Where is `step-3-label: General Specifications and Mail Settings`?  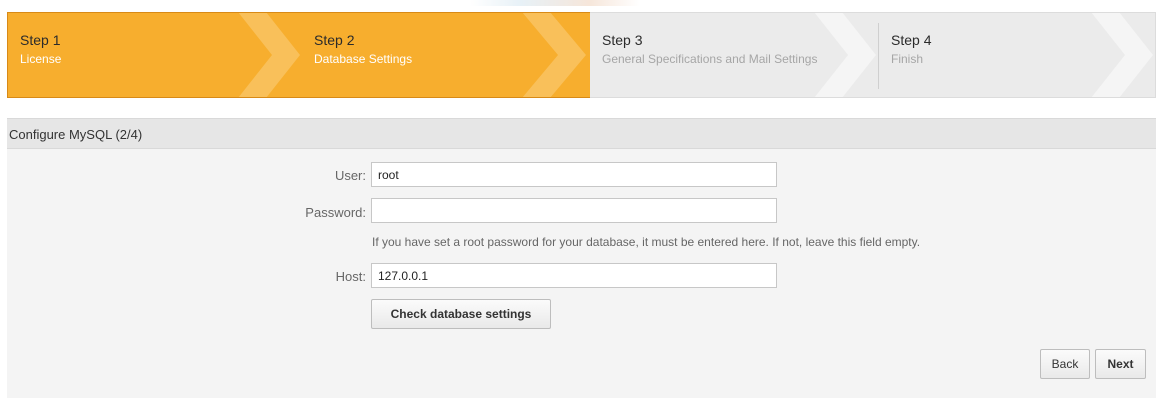
step-3-label: General Specifications and Mail Settings is located at coordinates (710, 59).